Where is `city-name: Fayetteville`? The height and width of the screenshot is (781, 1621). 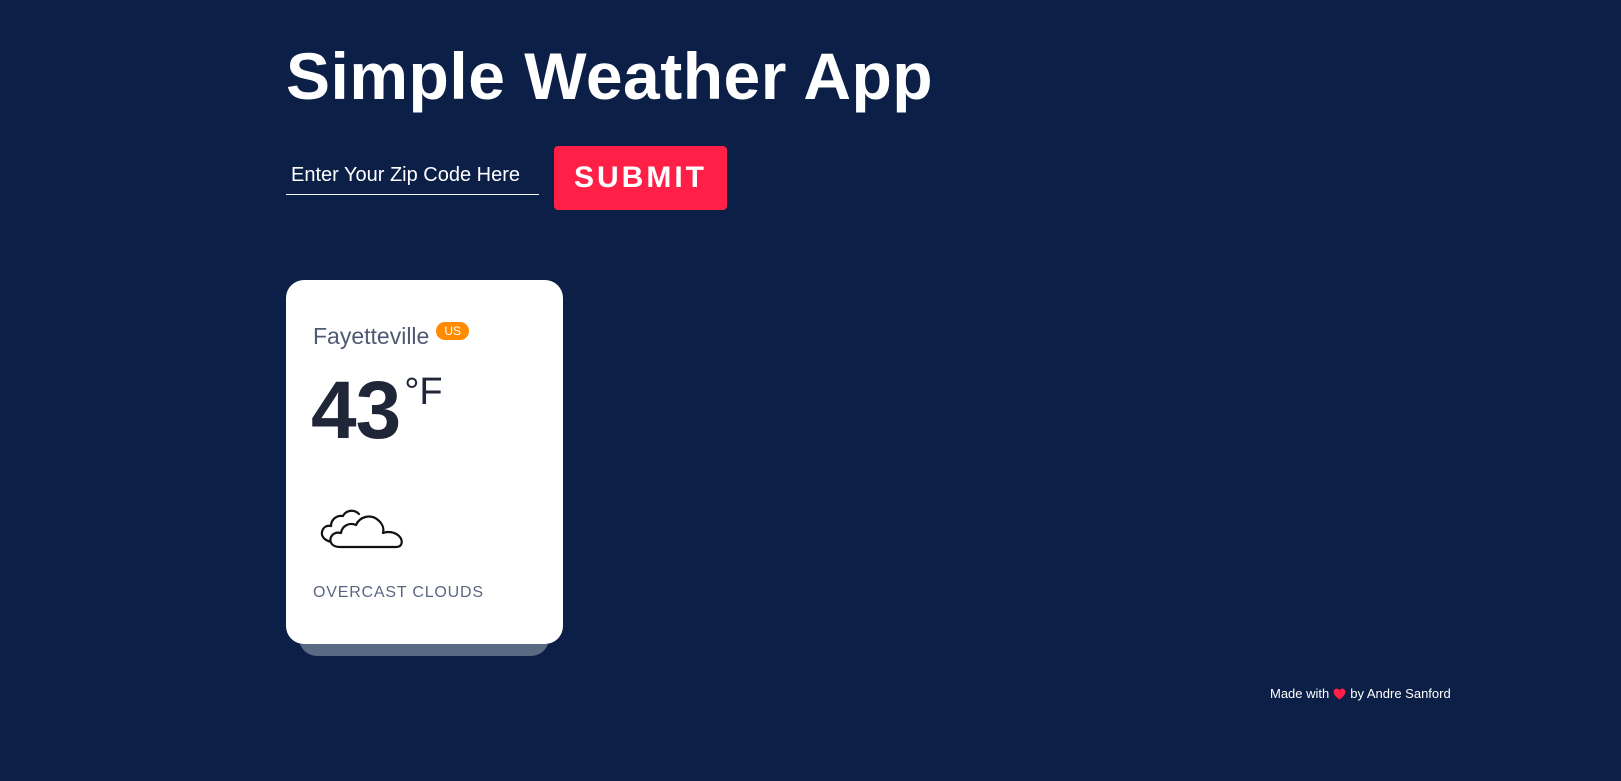
city-name: Fayetteville is located at coordinates (371, 336).